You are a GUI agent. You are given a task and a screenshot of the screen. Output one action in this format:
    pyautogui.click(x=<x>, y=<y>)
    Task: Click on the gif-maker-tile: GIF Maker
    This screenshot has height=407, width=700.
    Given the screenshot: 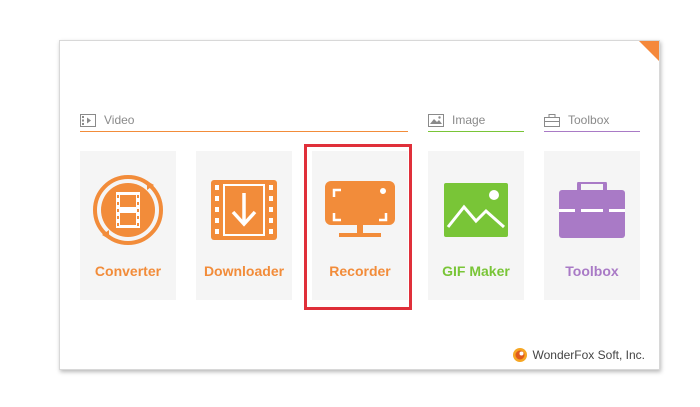 What is the action you would take?
    pyautogui.click(x=476, y=225)
    